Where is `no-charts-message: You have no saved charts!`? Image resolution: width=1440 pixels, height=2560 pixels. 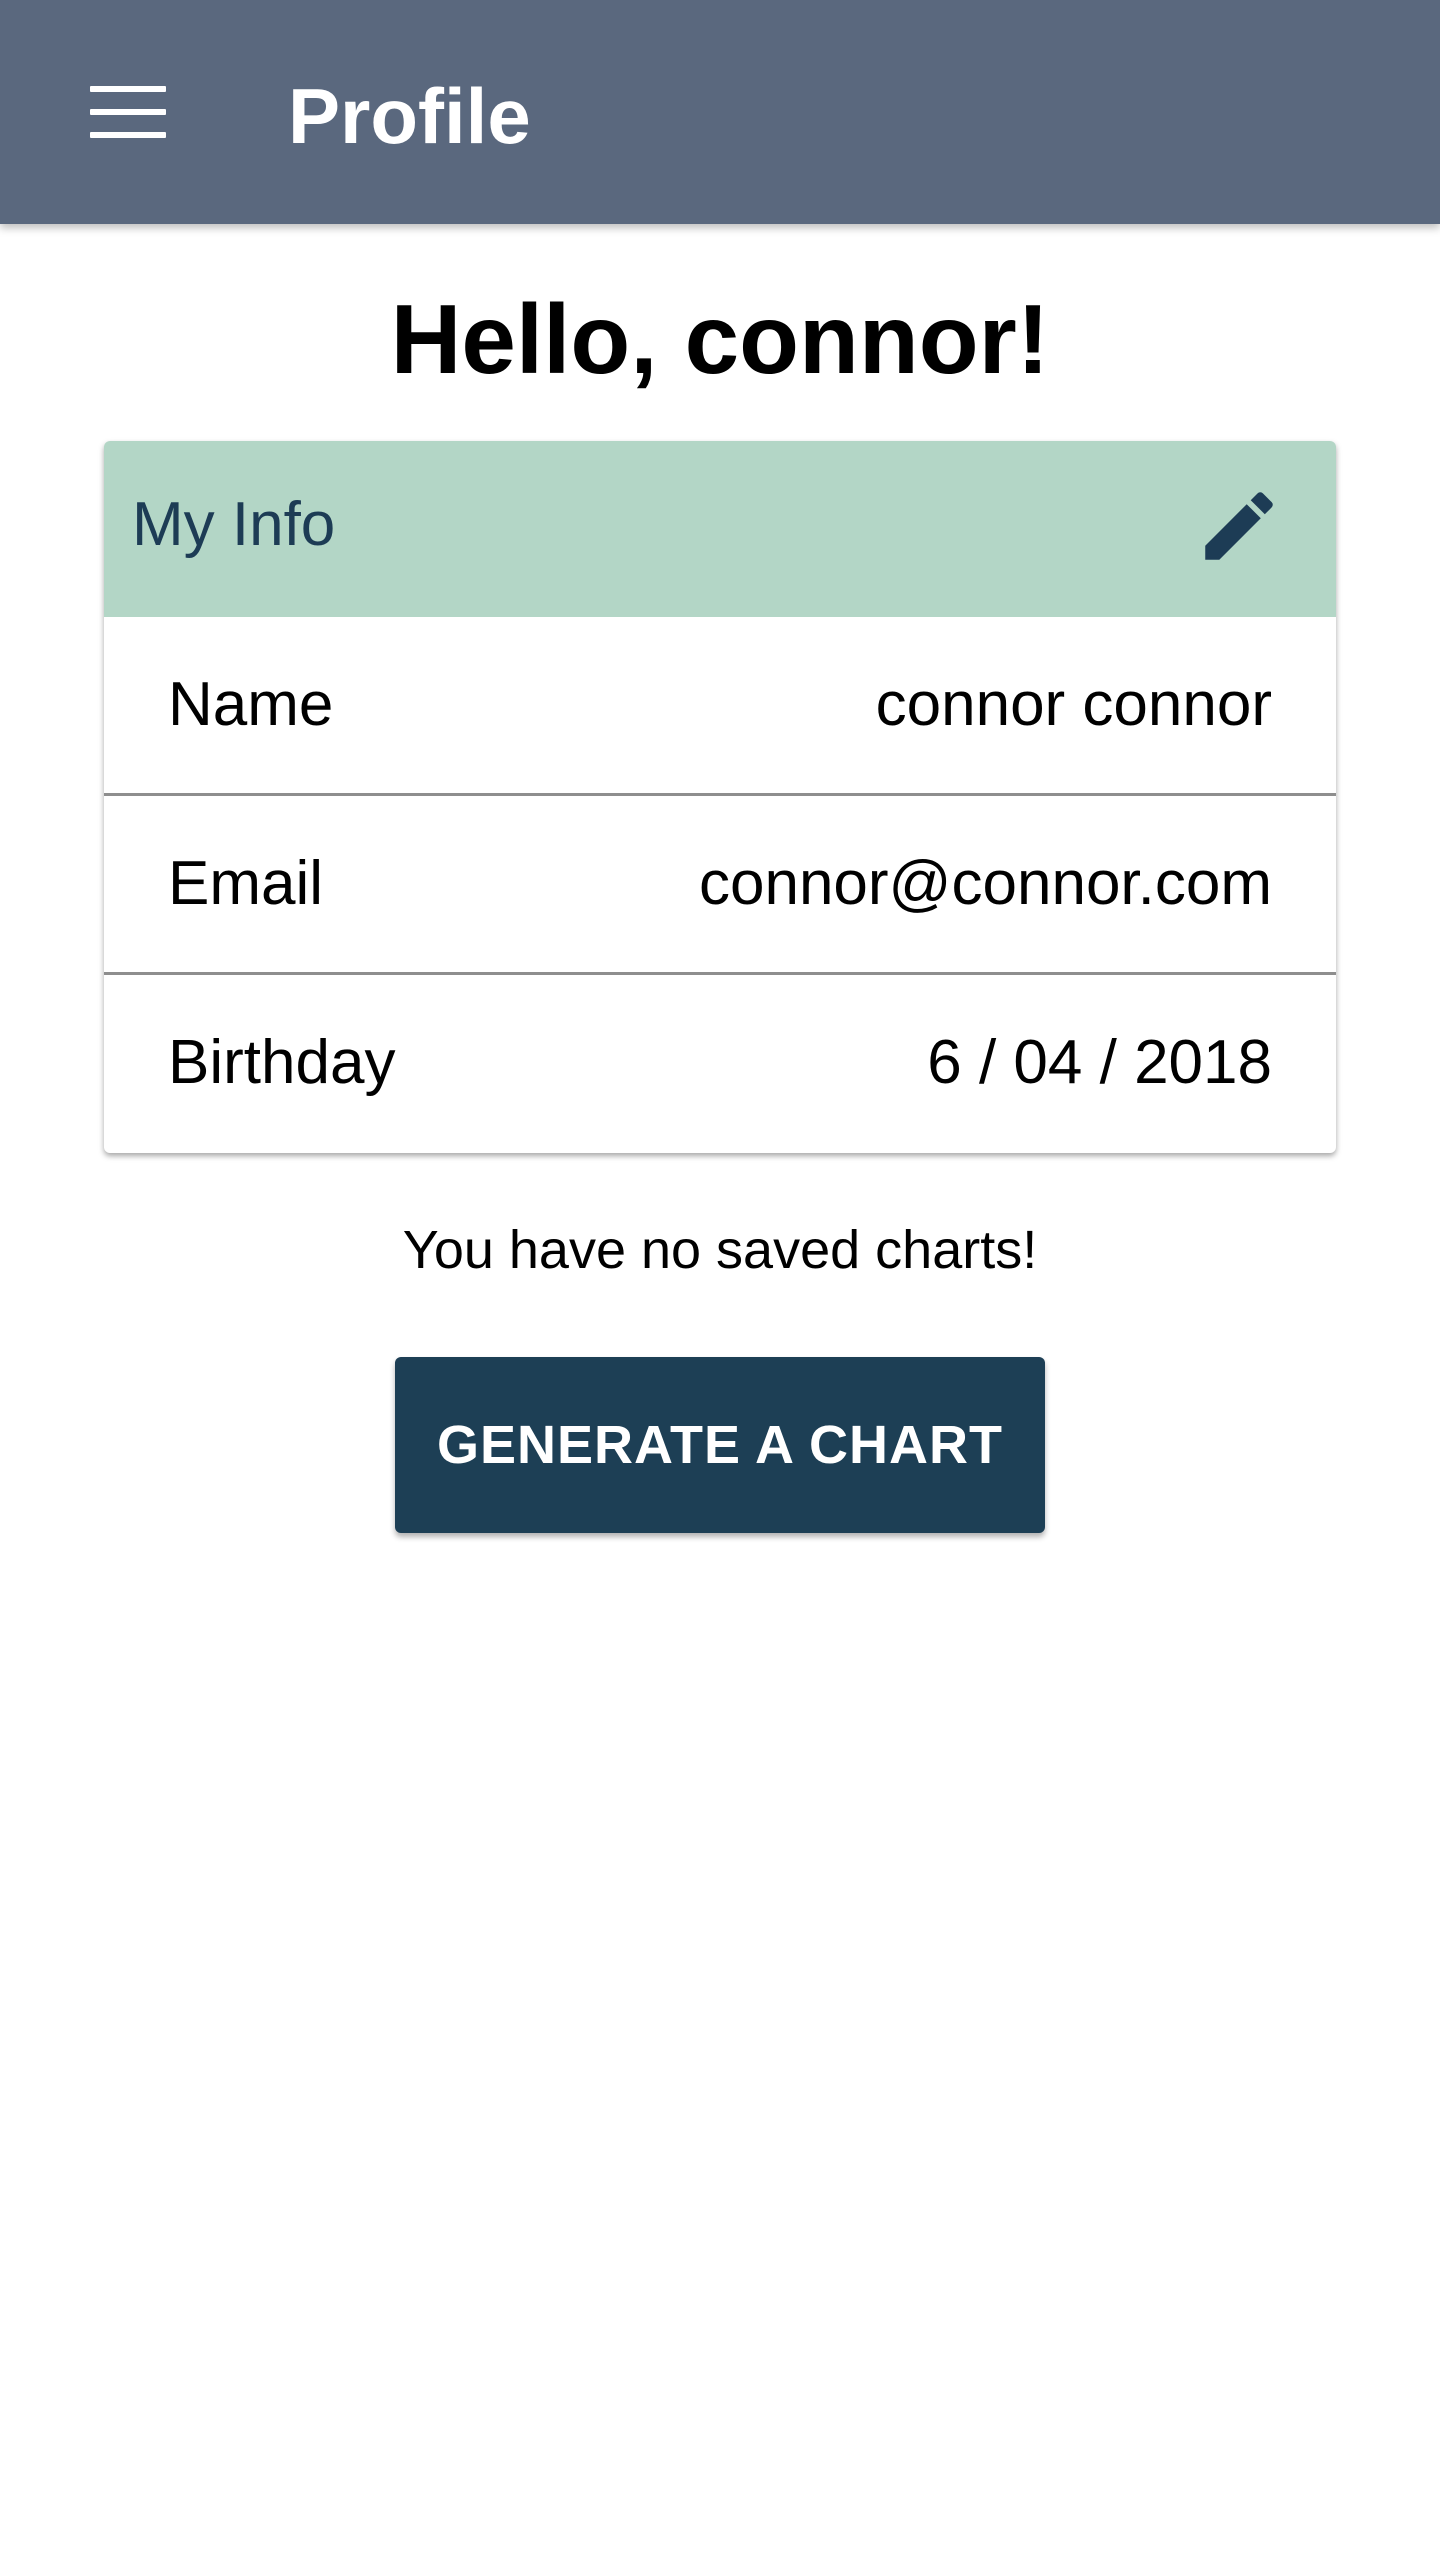
no-charts-message: You have no saved charts! is located at coordinates (720, 1250).